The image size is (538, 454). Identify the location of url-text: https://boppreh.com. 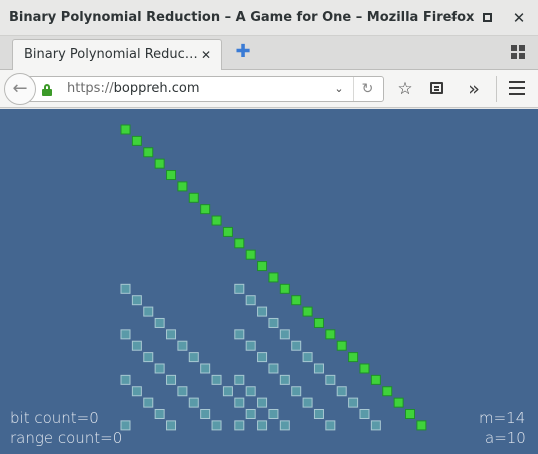
(133, 89).